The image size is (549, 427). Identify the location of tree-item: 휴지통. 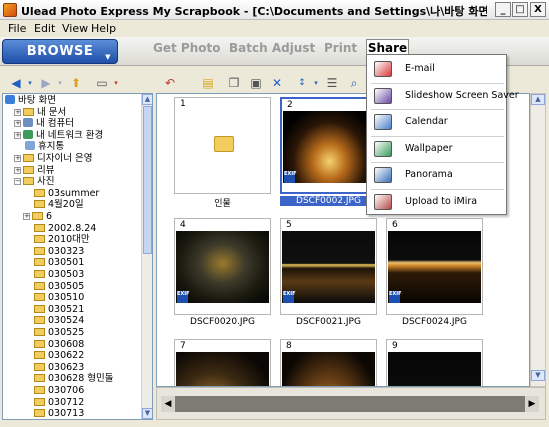
(39, 146).